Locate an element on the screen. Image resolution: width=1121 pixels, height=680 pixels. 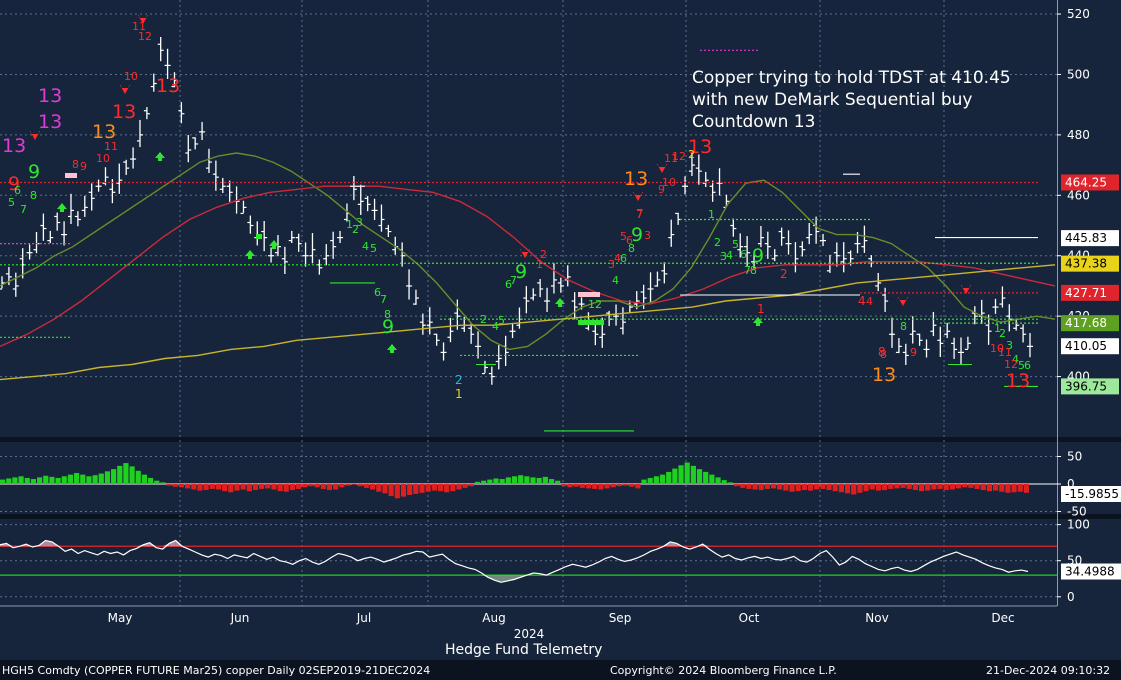
setup-count-label: 3 is located at coordinates (647, 235).